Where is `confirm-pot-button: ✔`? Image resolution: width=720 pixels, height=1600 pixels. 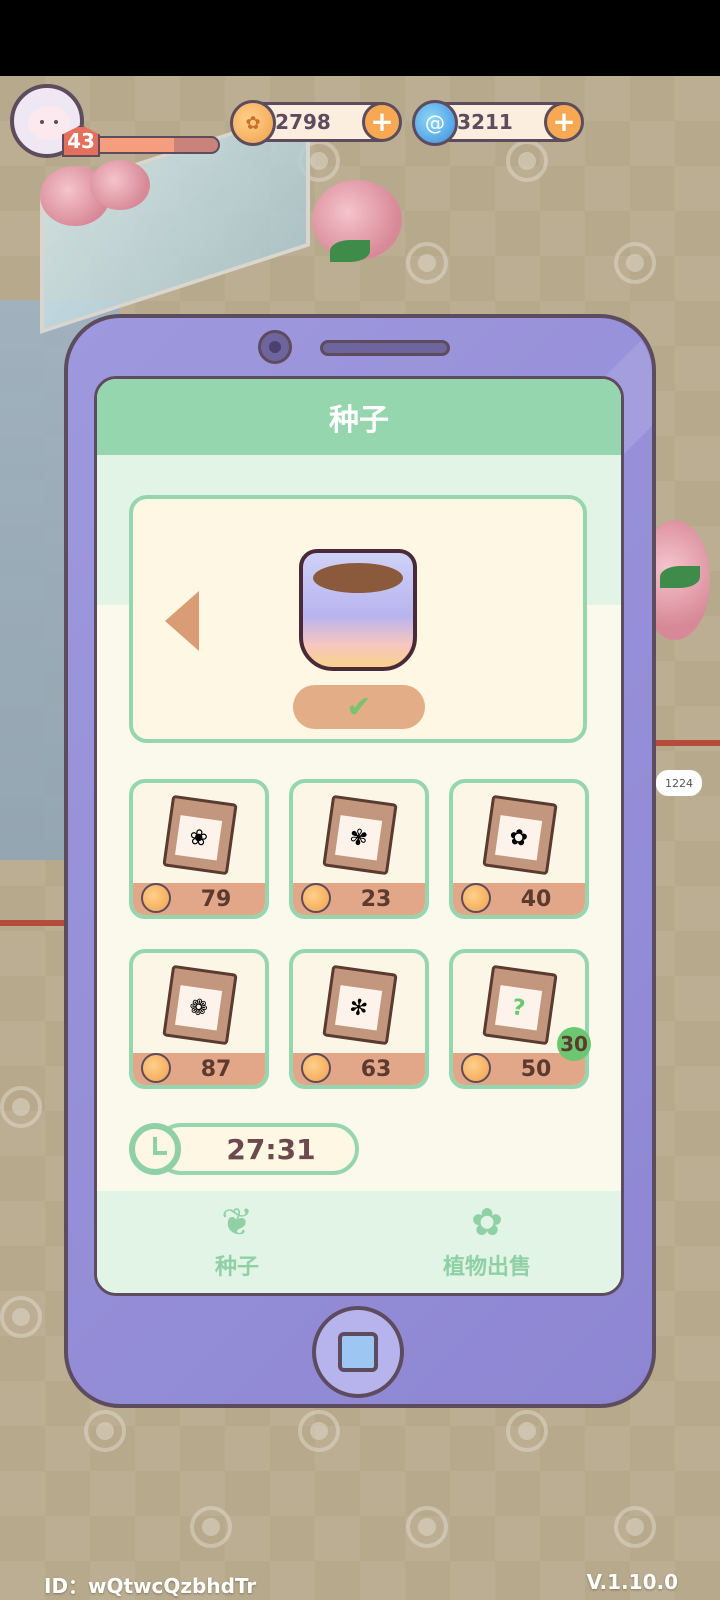
confirm-pot-button: ✔ is located at coordinates (359, 707).